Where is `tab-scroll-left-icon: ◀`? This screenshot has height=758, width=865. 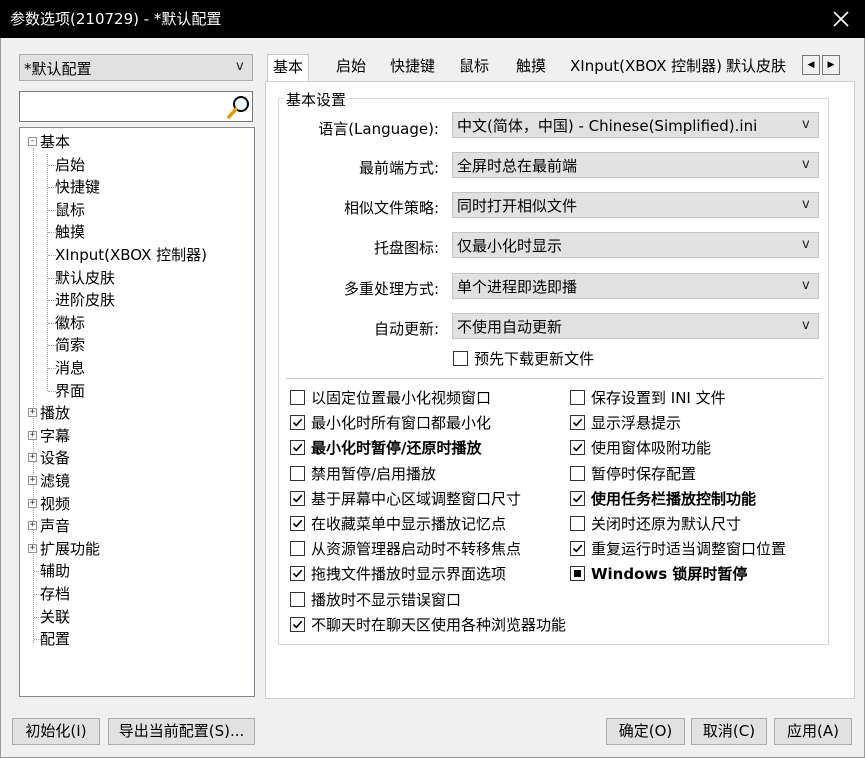 tab-scroll-left-icon: ◀ is located at coordinates (811, 65).